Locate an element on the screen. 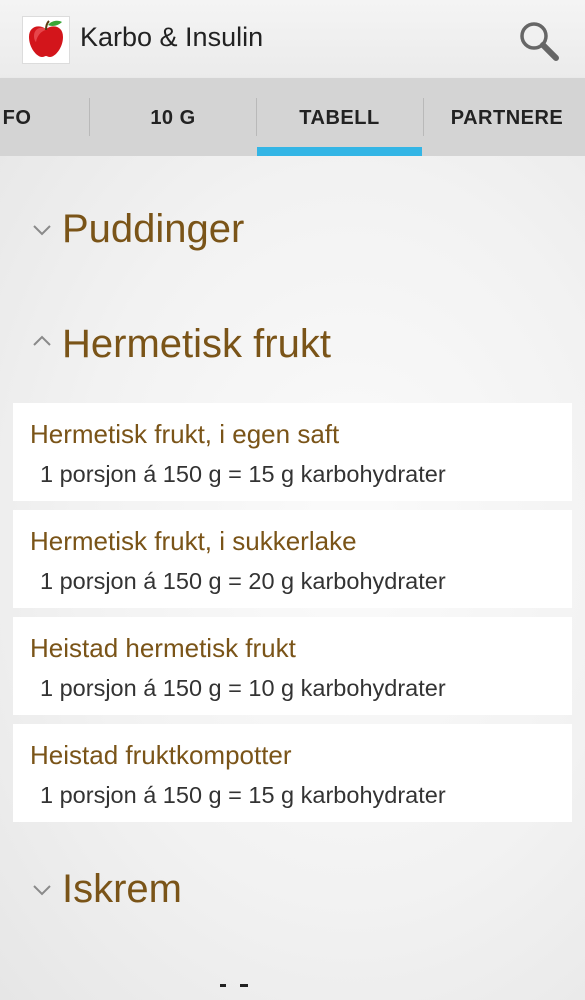 The height and width of the screenshot is (1000, 585). item-detail: 1 porsjon á 150 g = 20 g karbohydrater is located at coordinates (243, 581).